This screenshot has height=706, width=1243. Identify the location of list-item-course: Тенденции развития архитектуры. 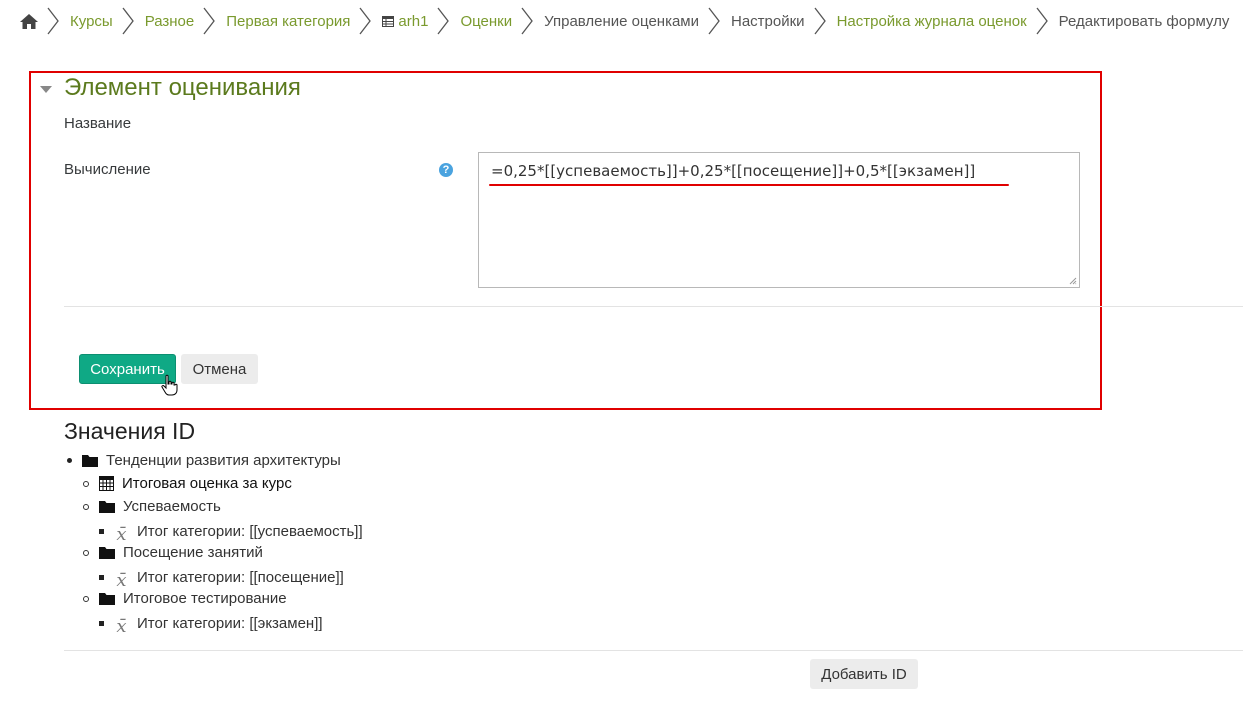
(204, 460).